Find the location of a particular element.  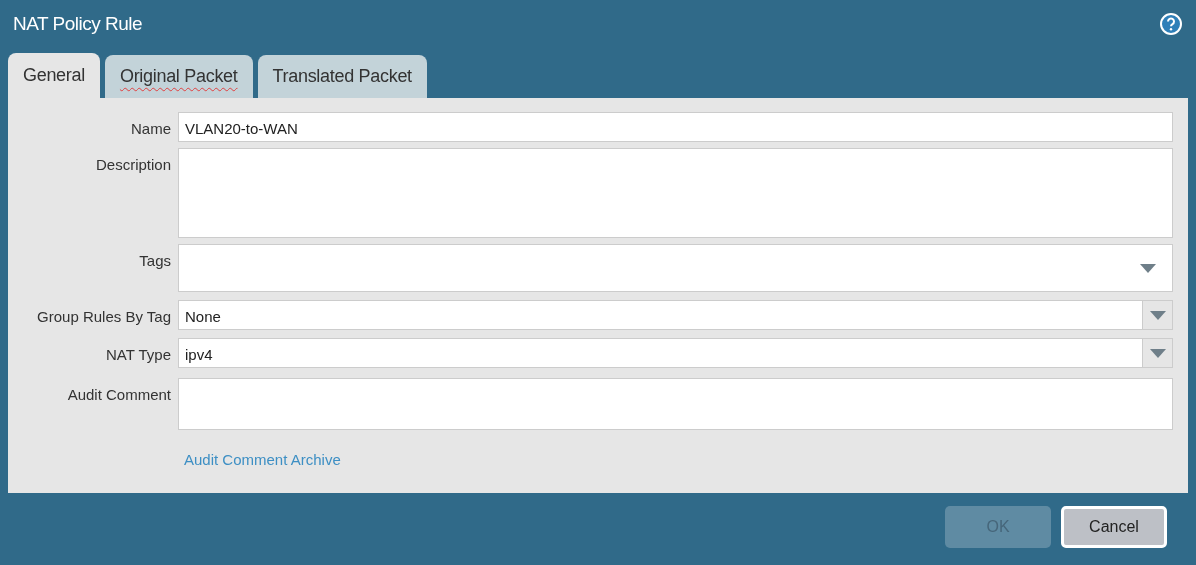

field-label: Tags is located at coordinates (154, 261).